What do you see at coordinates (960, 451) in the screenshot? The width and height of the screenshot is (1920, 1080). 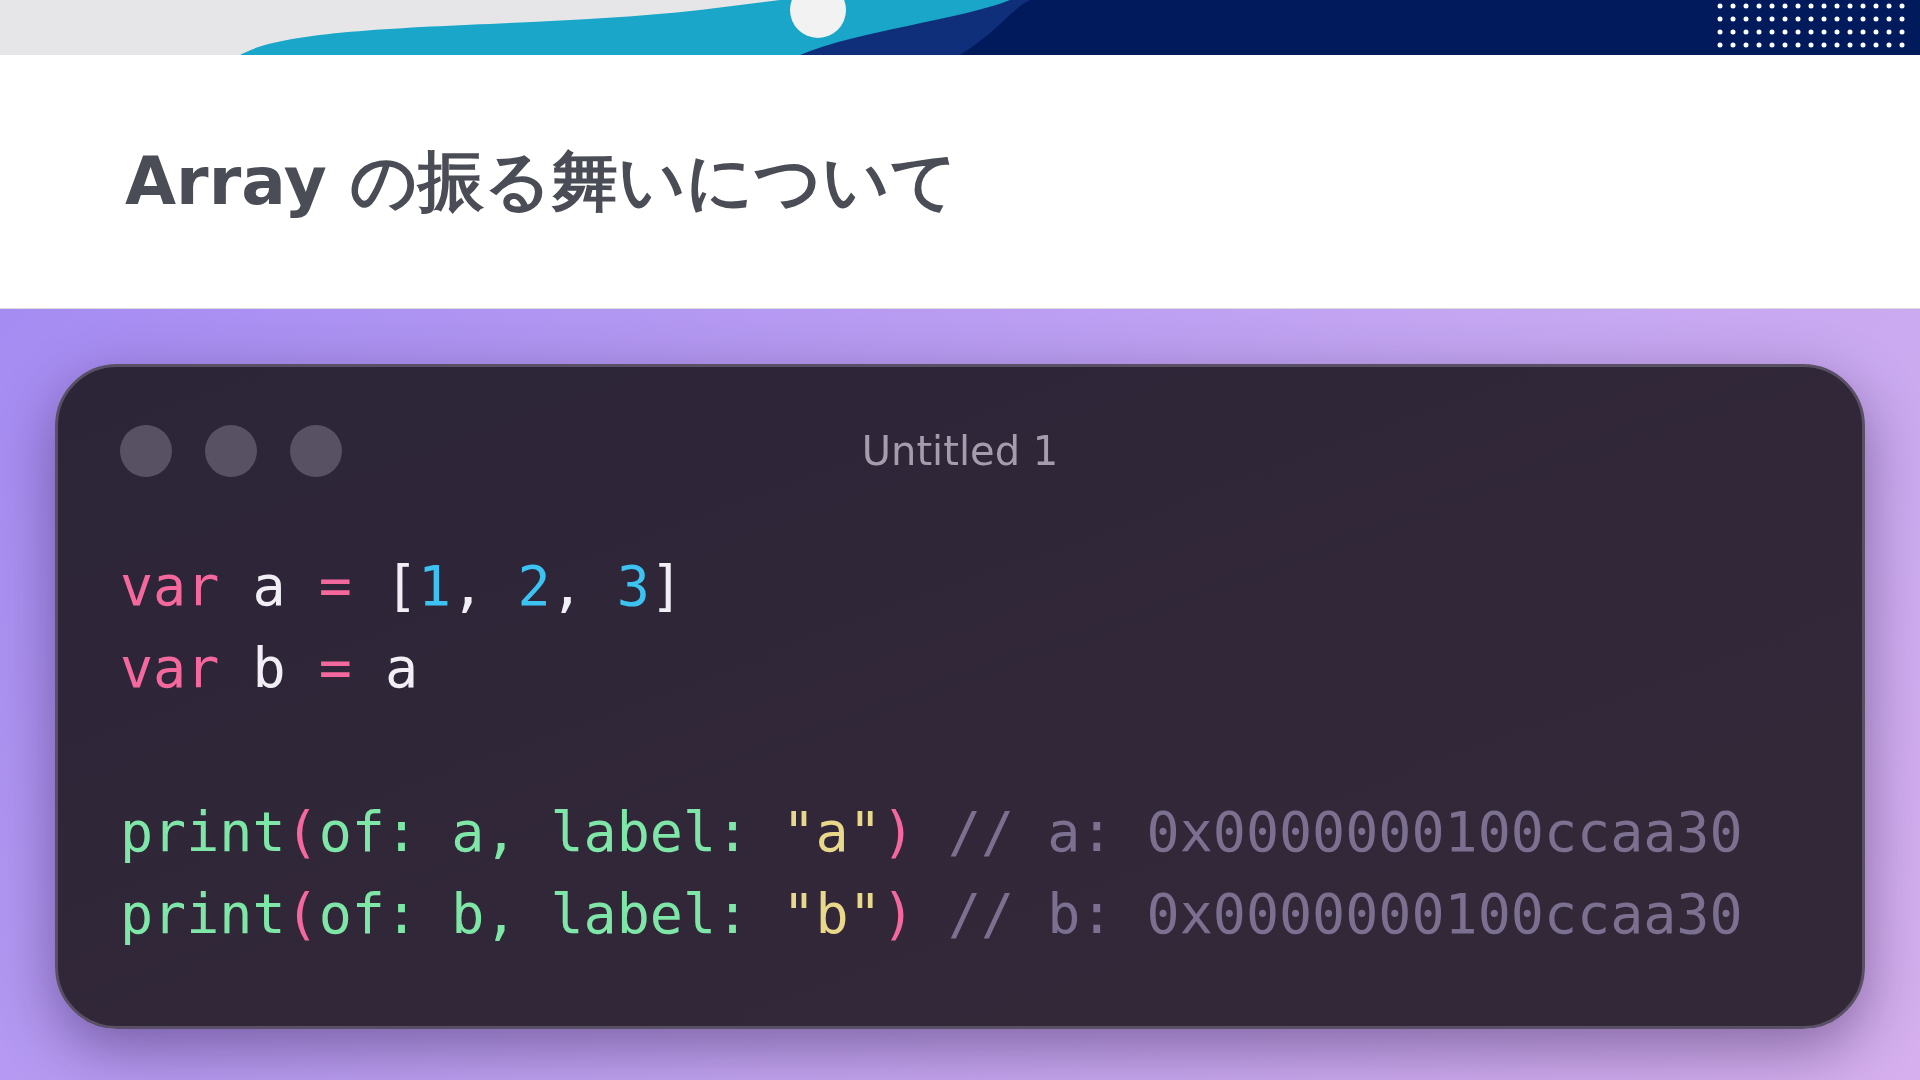 I see `window-title: Untitled 1` at bounding box center [960, 451].